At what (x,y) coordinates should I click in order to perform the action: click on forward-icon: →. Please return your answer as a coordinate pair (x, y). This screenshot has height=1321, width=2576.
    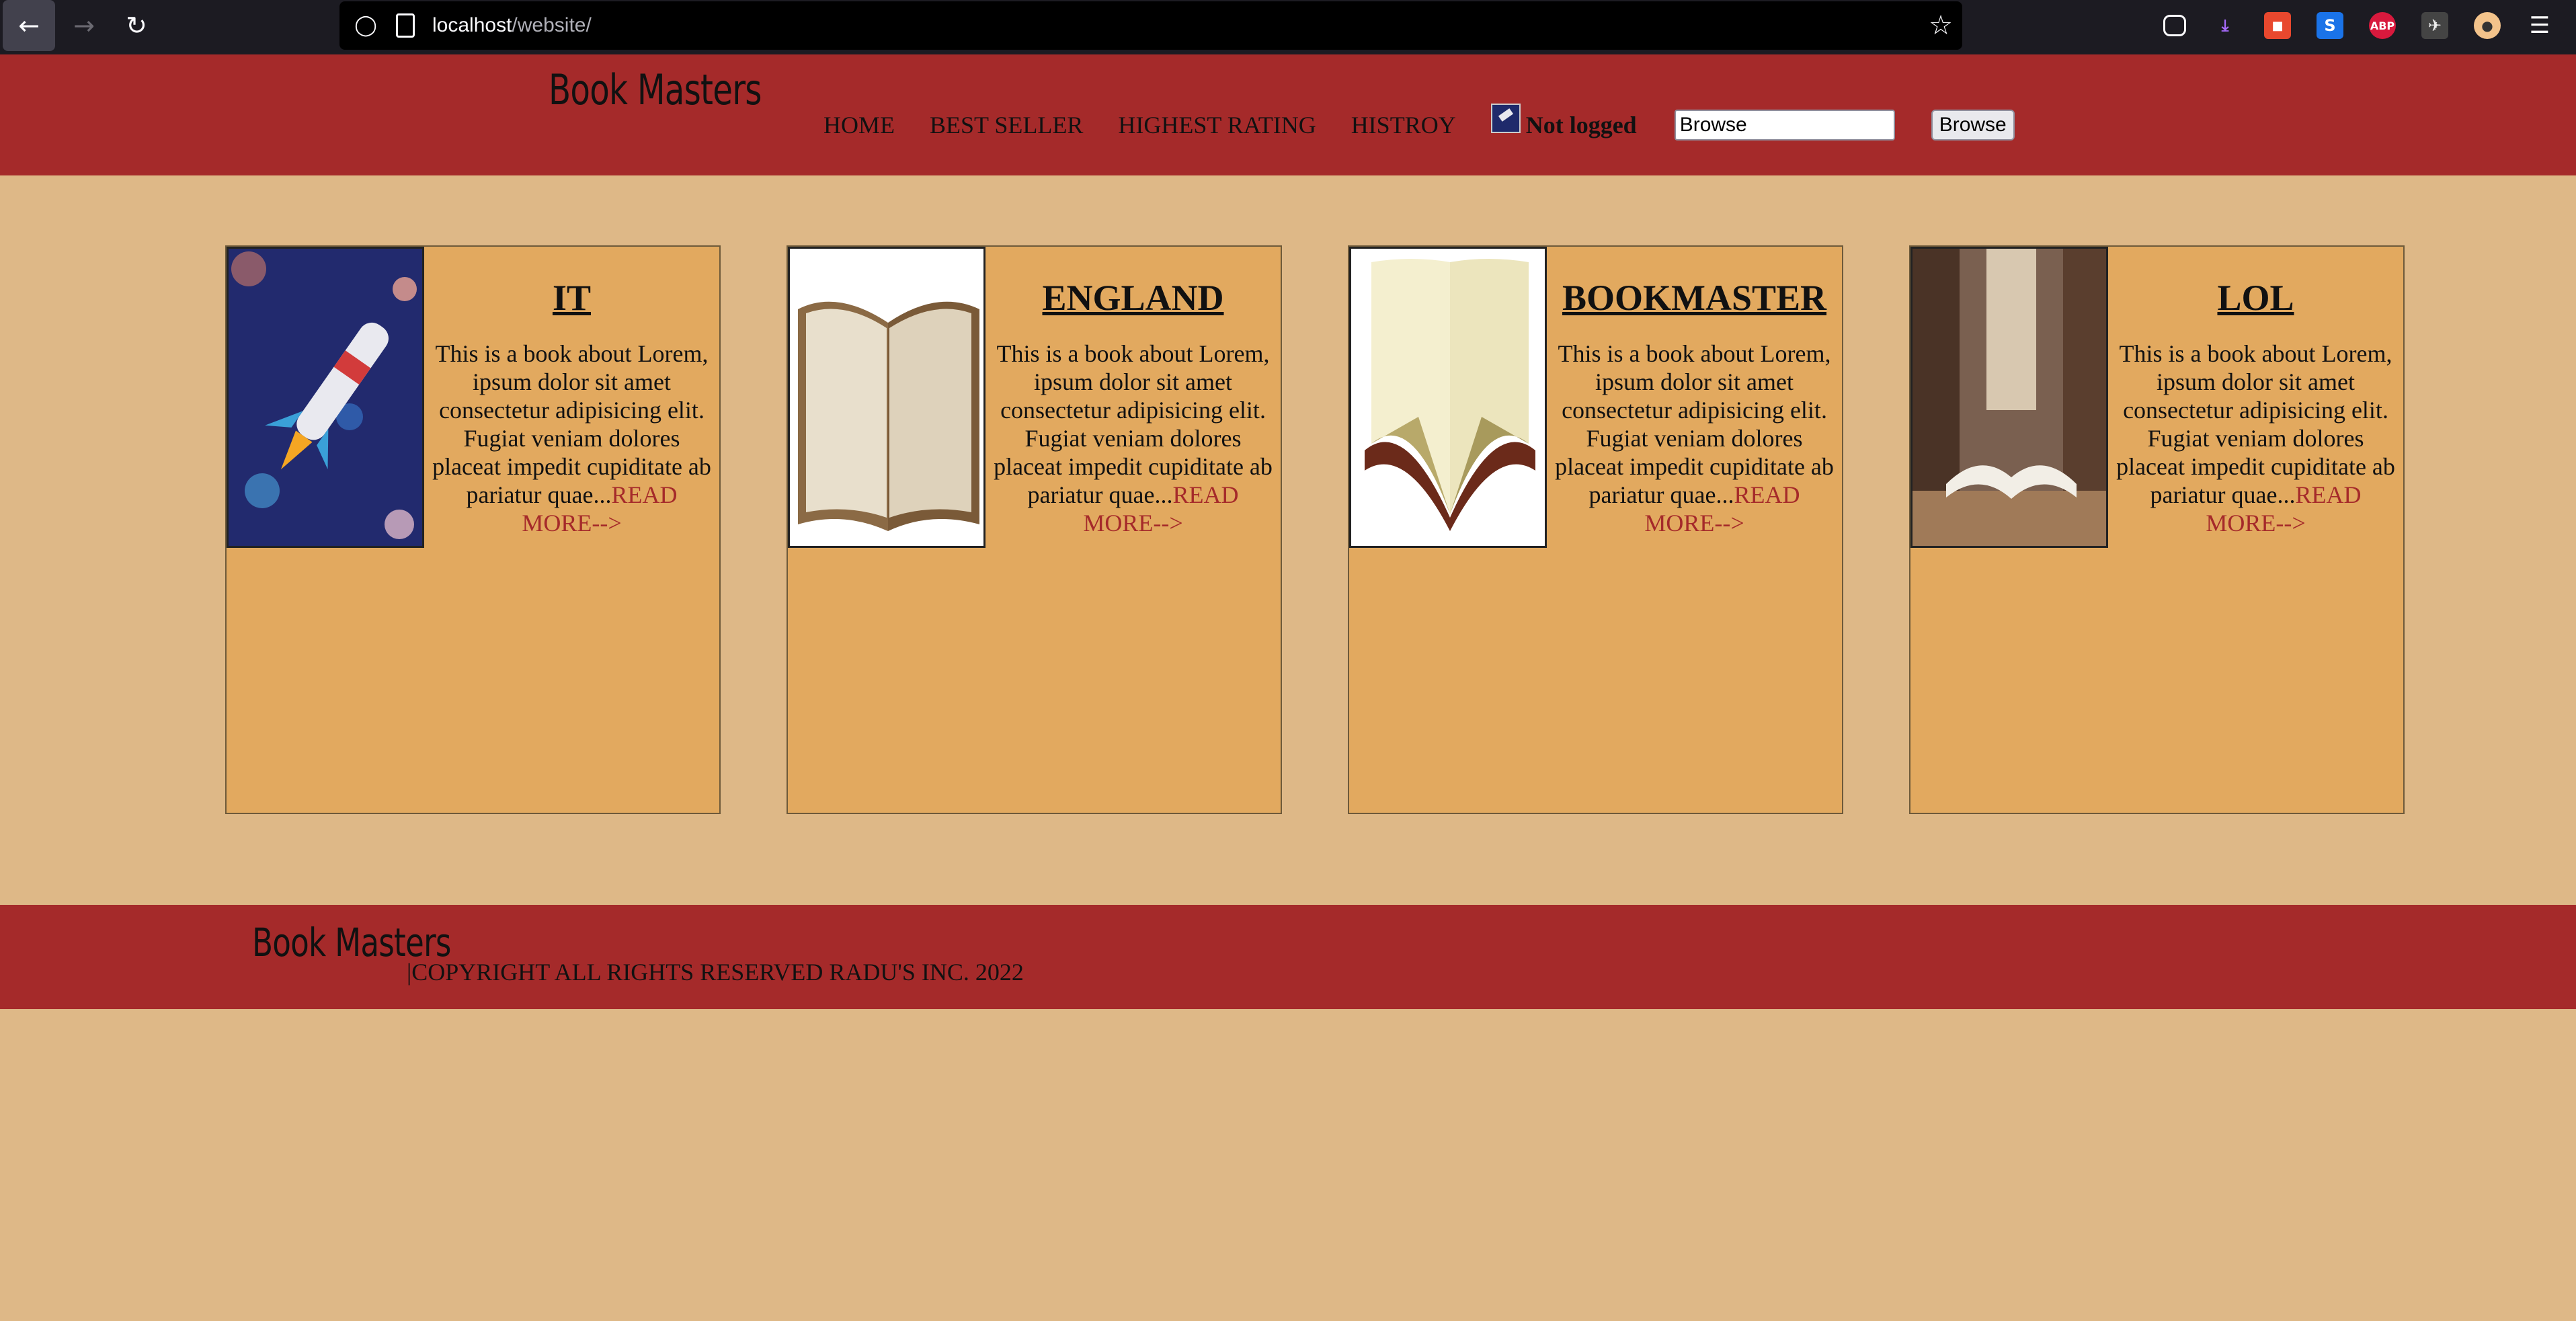
    Looking at the image, I should click on (84, 25).